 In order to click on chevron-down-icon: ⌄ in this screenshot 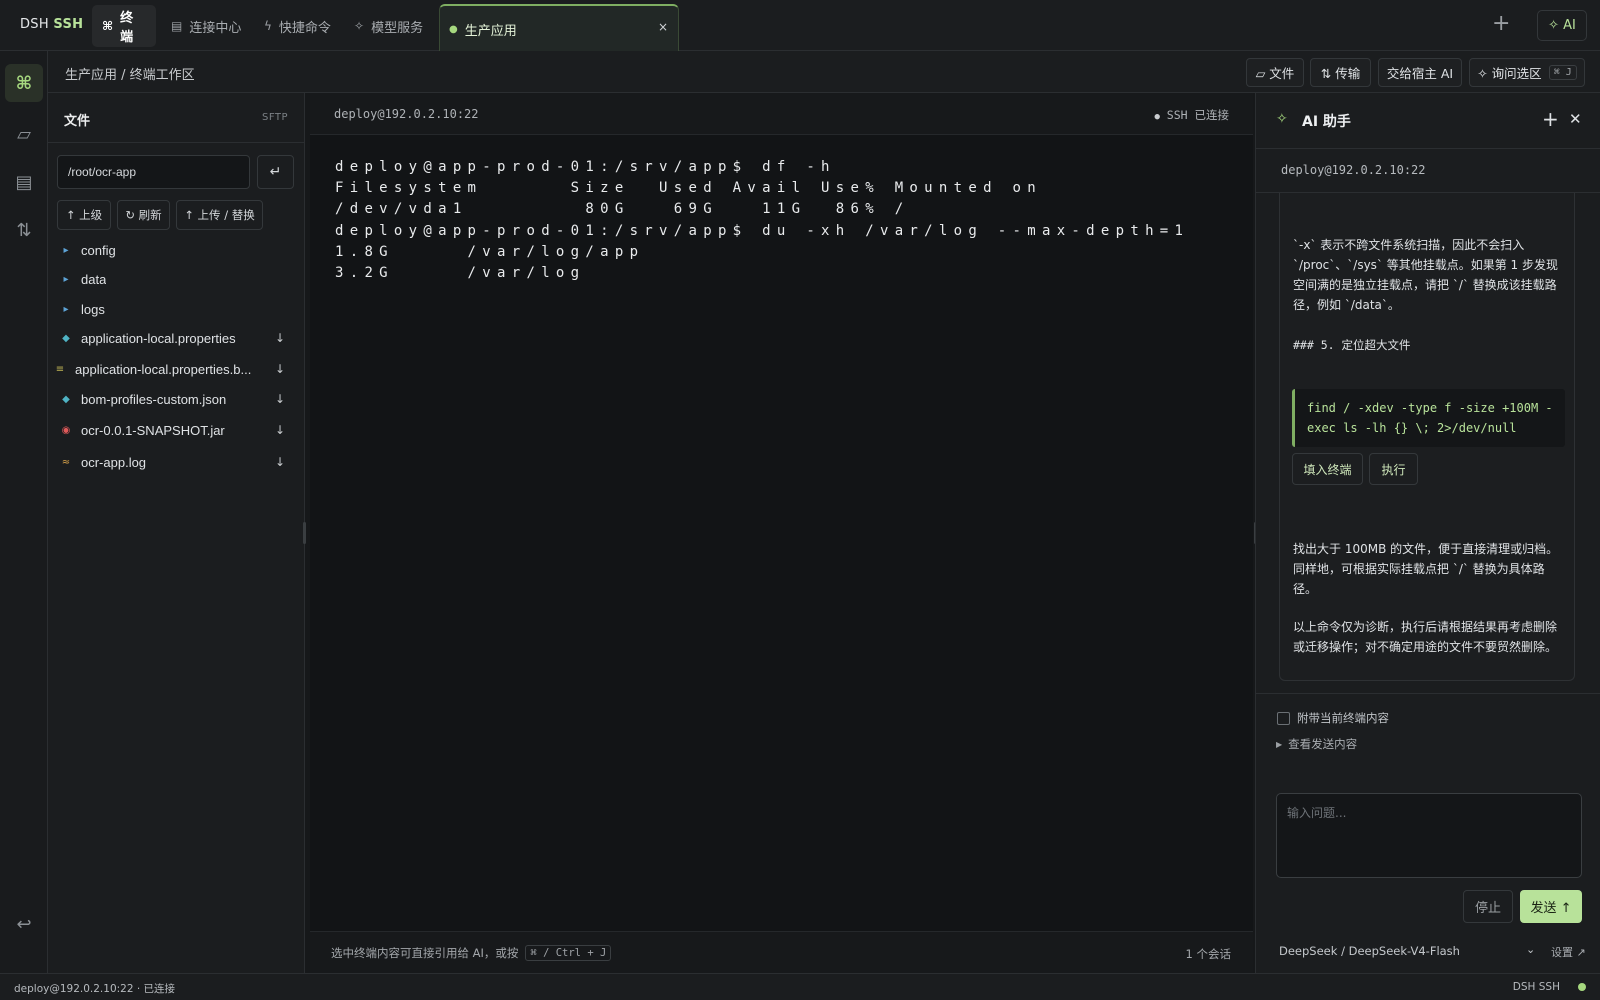, I will do `click(1530, 949)`.